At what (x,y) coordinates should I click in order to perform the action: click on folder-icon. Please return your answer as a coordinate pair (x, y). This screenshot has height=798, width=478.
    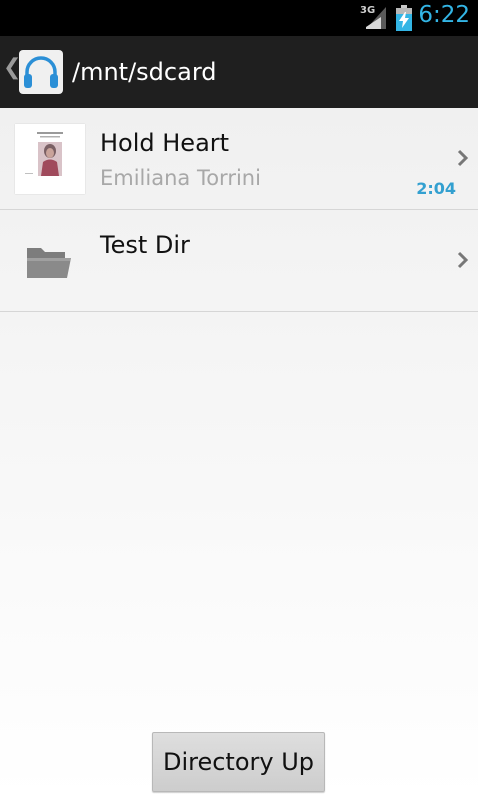
    Looking at the image, I should click on (49, 263).